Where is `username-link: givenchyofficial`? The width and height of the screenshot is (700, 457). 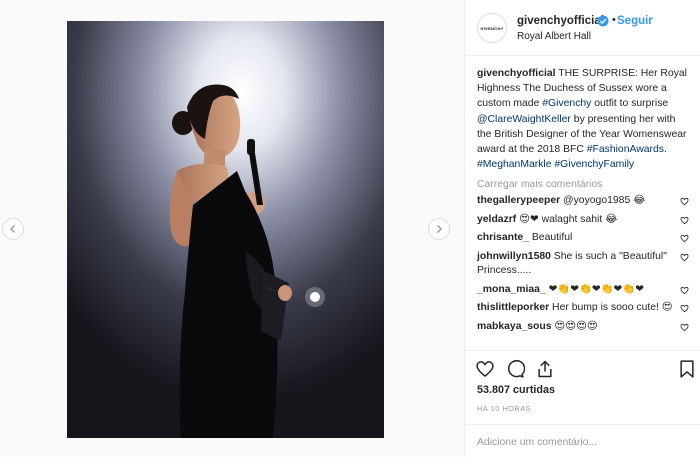
username-link: givenchyofficial is located at coordinates (560, 21).